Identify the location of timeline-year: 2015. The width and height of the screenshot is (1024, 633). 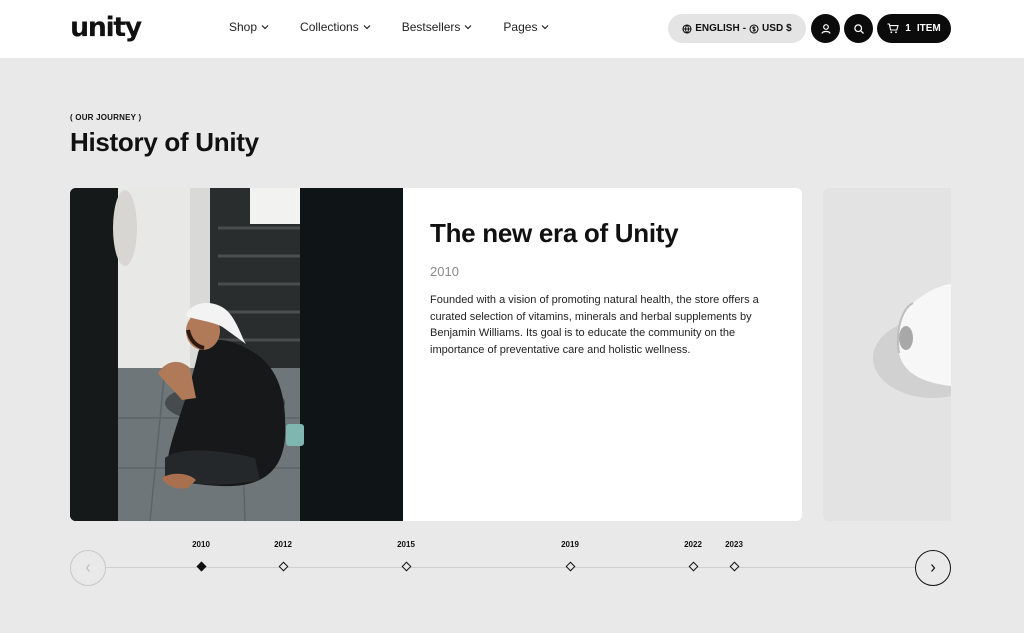
(406, 544).